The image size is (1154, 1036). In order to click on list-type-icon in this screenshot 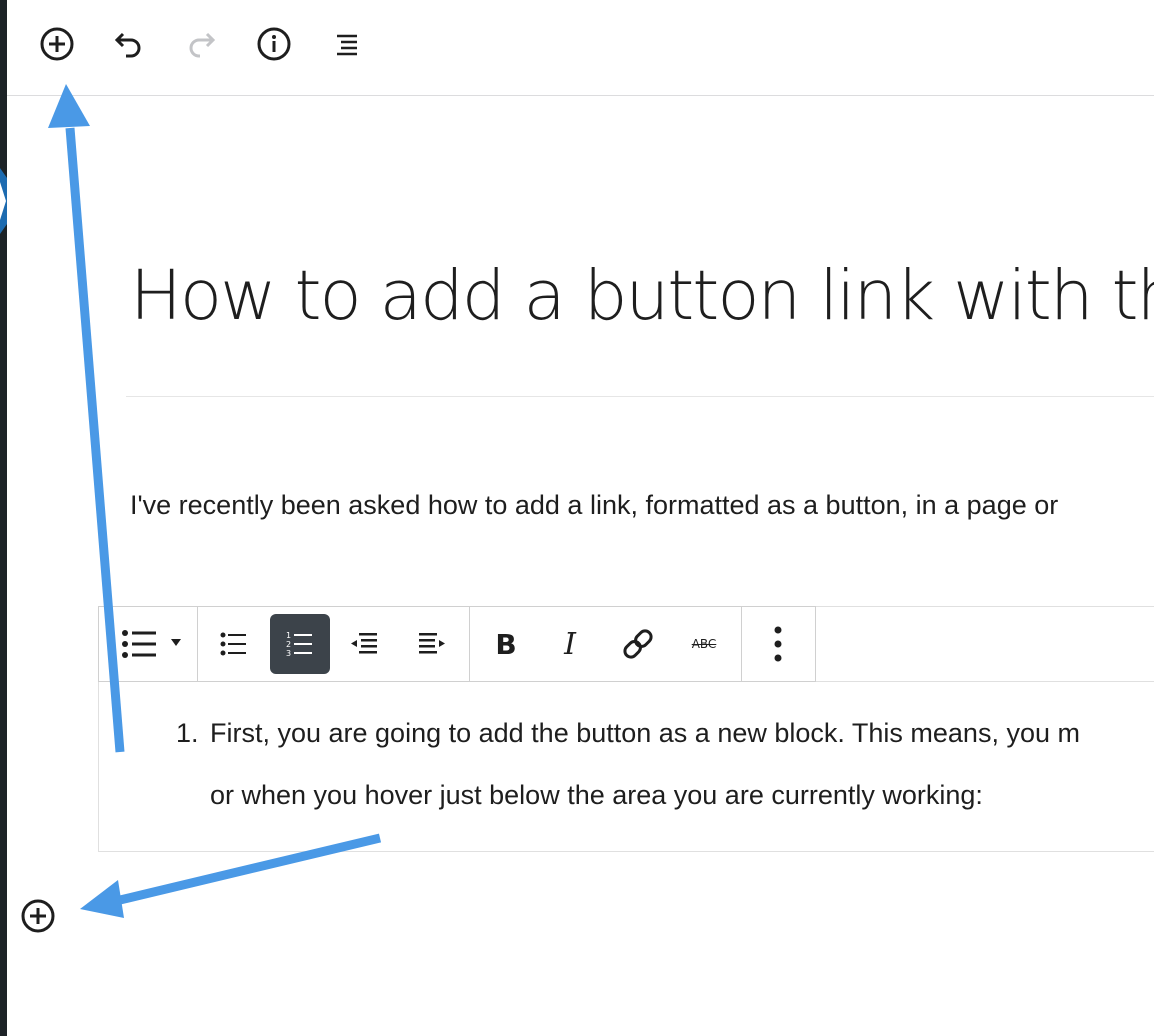, I will do `click(151, 644)`.